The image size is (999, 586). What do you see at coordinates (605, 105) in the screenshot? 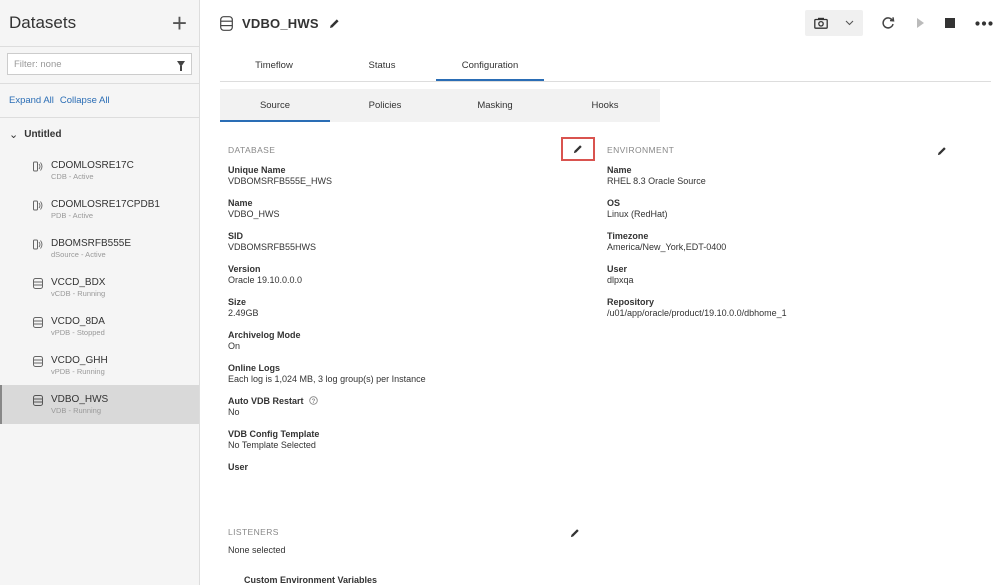
I see `subtab-hooks: Hooks` at bounding box center [605, 105].